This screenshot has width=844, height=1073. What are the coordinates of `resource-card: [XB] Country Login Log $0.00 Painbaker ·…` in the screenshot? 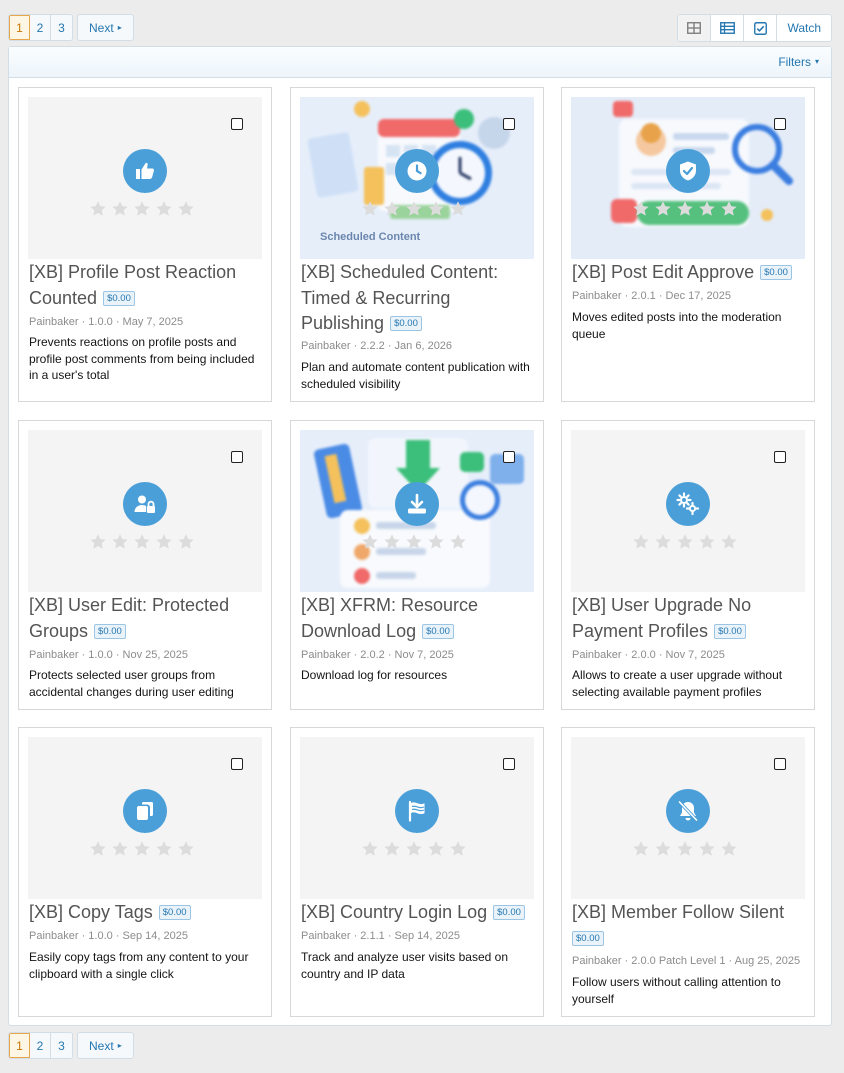 It's located at (417, 872).